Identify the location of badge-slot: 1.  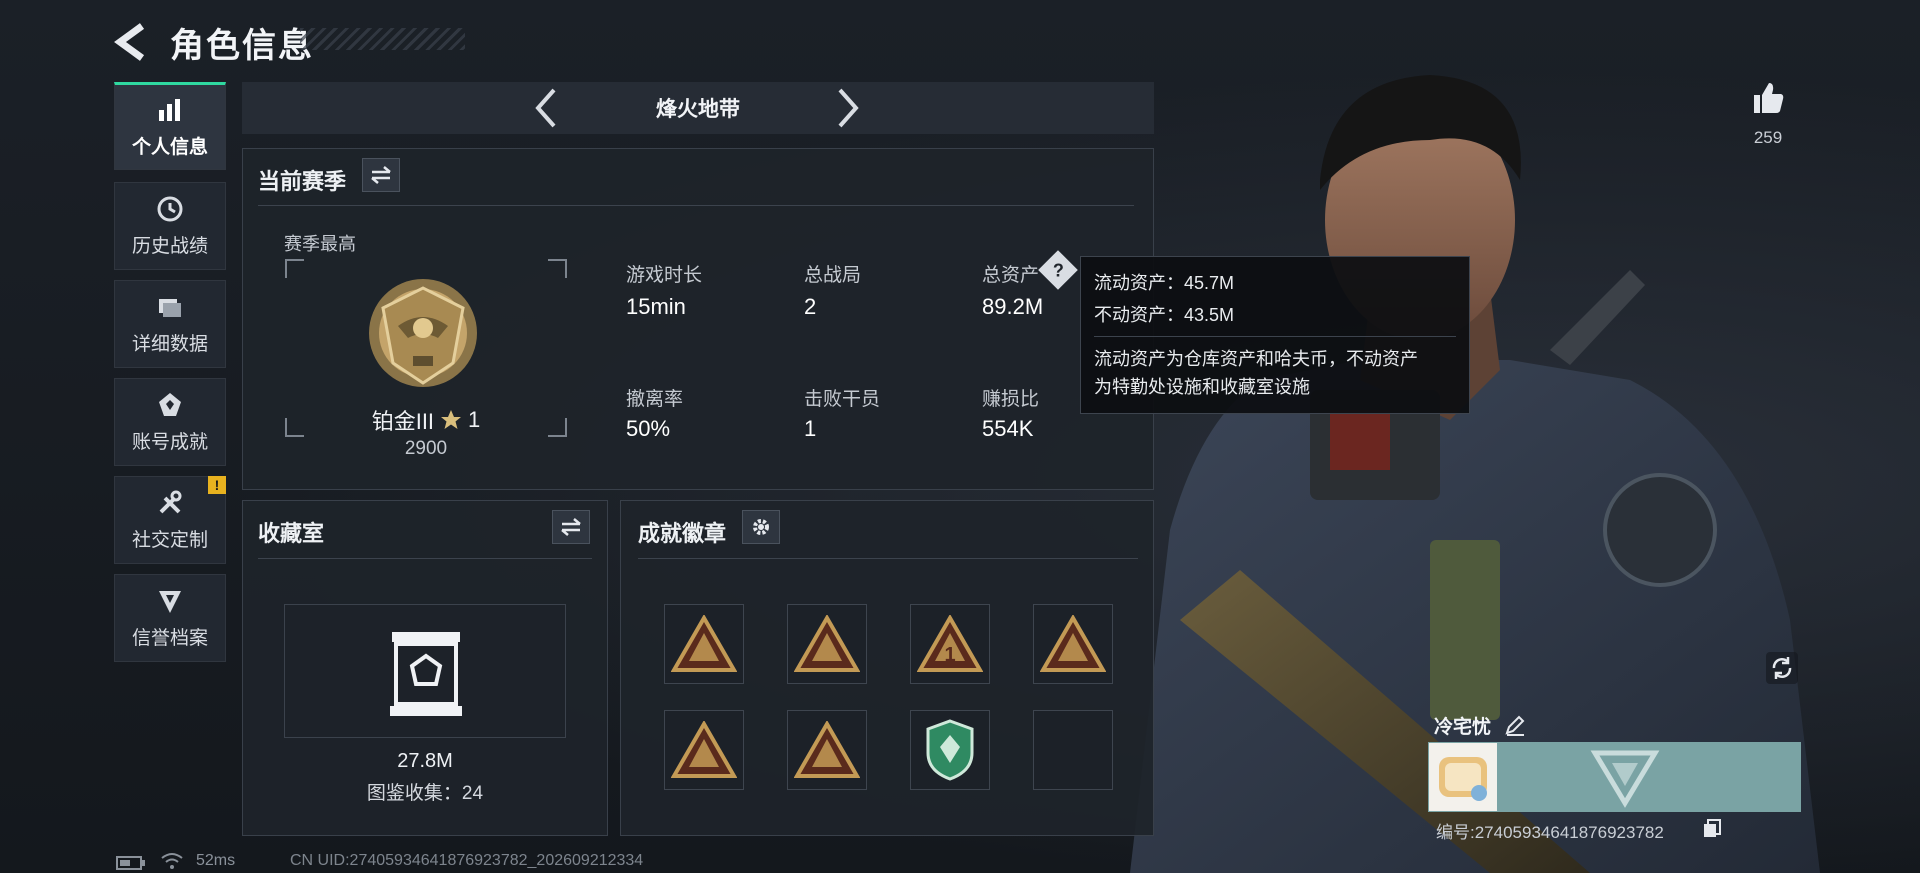
(950, 644).